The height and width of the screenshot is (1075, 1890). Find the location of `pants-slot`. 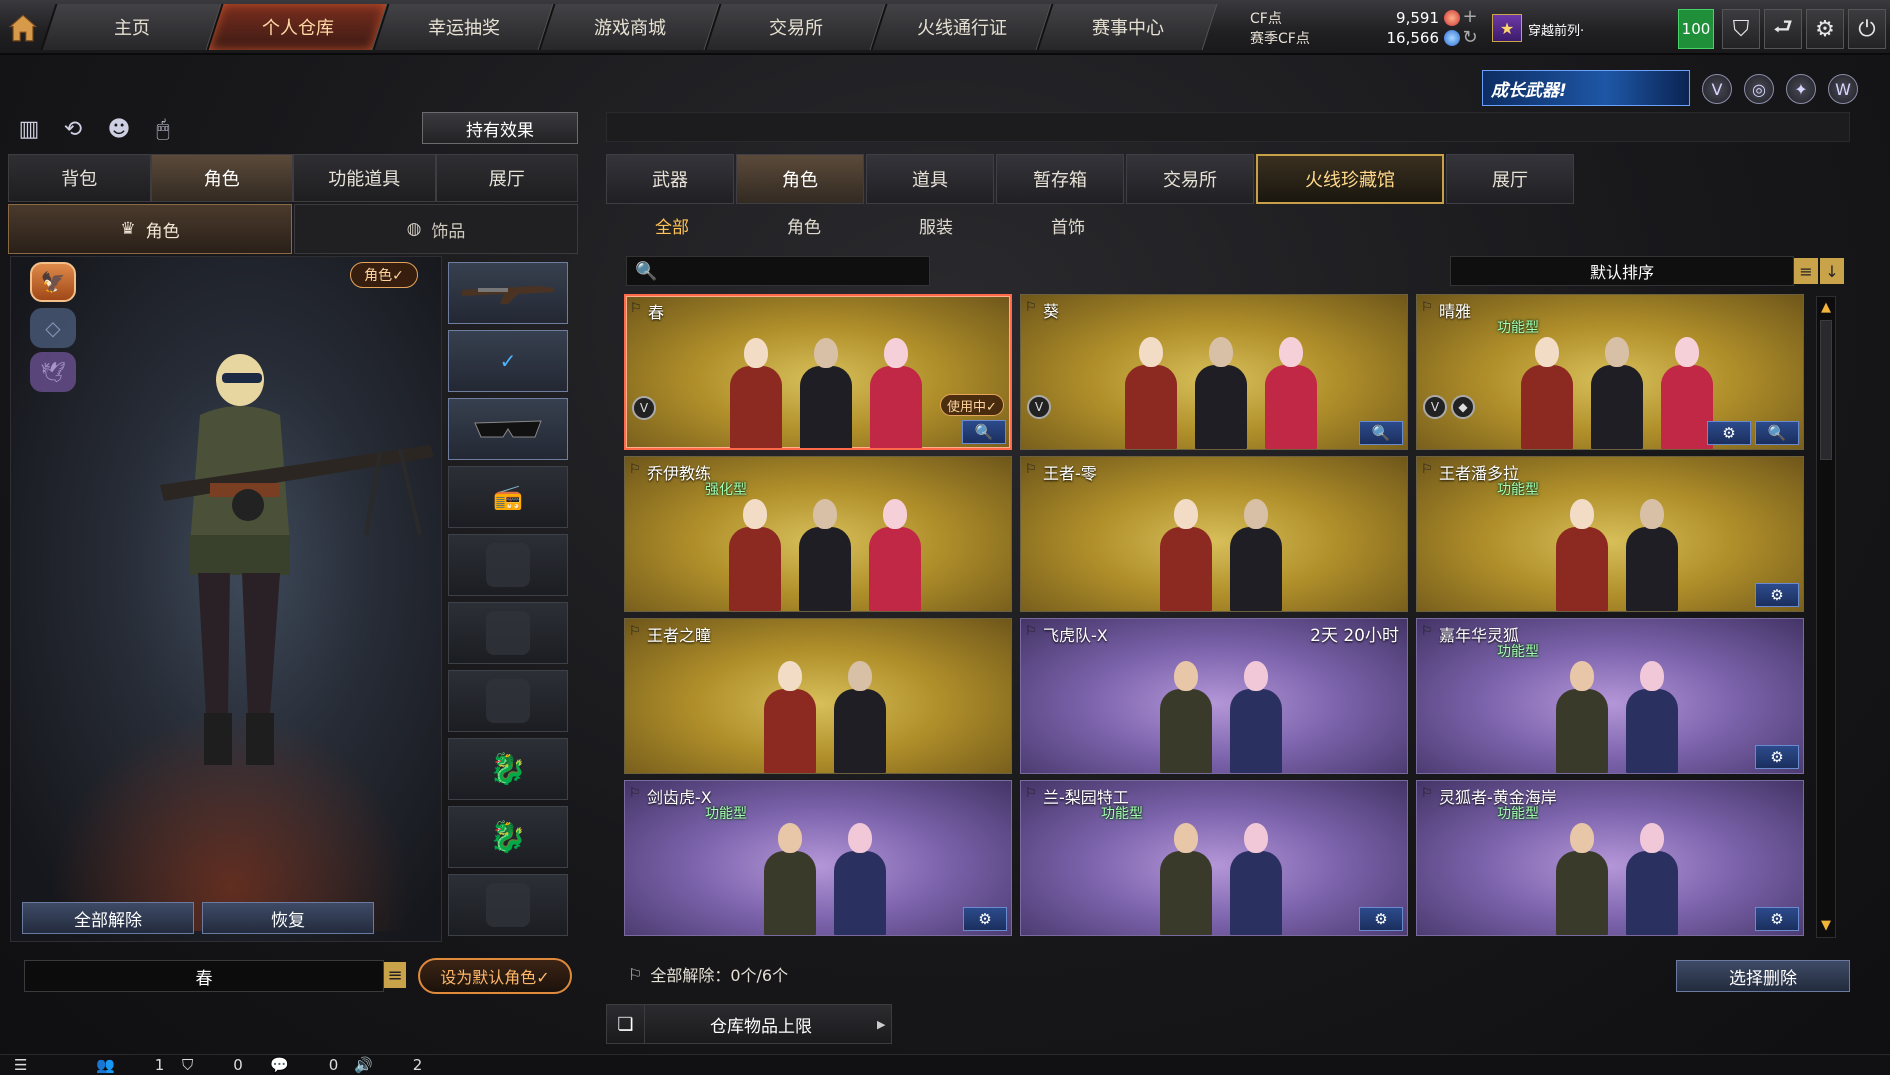

pants-slot is located at coordinates (508, 701).